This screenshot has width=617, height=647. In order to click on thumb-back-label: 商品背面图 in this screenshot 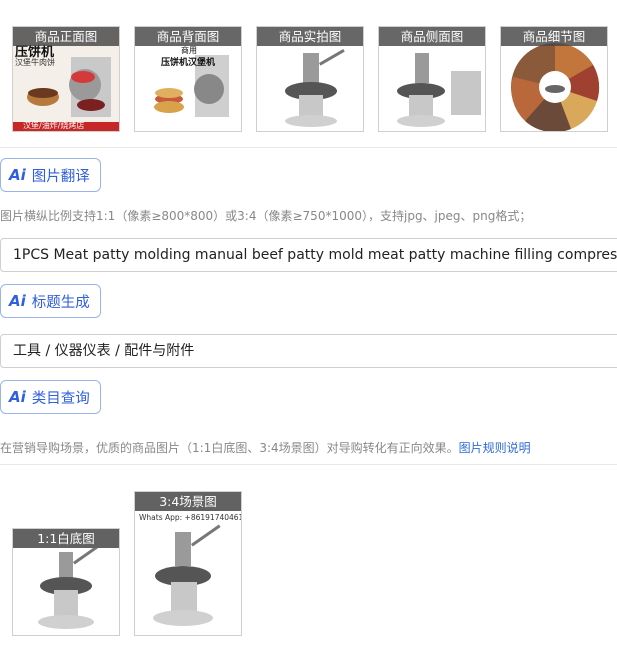, I will do `click(188, 36)`.